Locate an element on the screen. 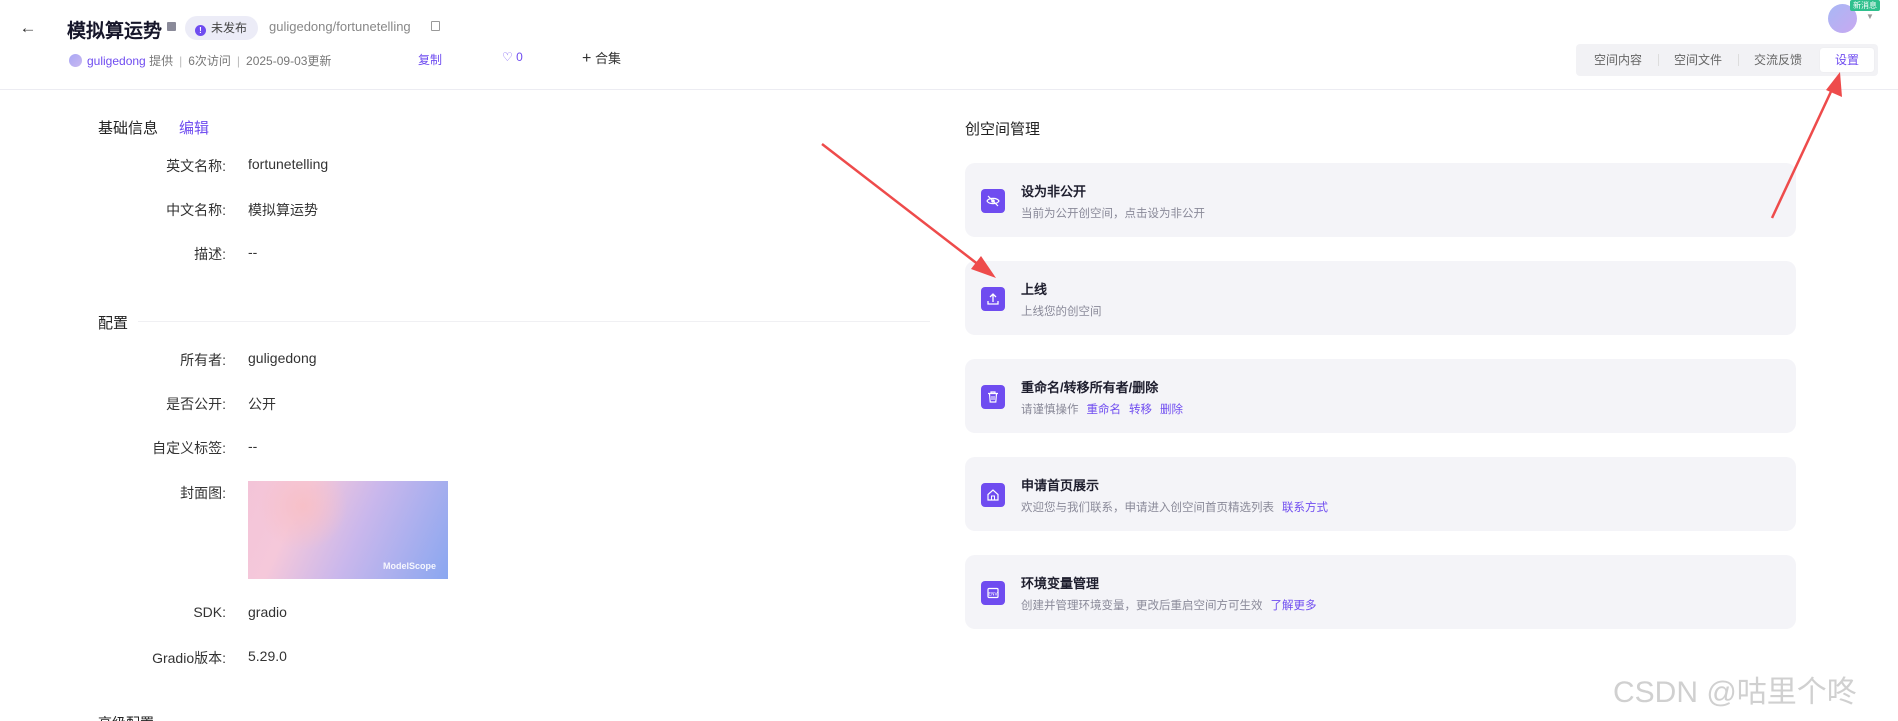 The image size is (1898, 721). add-collection-button: + 合集 is located at coordinates (601, 58).